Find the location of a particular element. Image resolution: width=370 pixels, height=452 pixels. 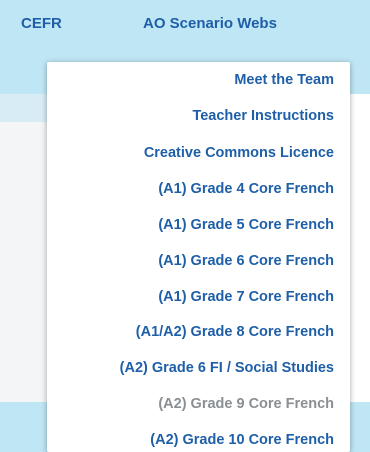

menu-item-creative-commons-licence: Creative Commons Licence is located at coordinates (239, 153).